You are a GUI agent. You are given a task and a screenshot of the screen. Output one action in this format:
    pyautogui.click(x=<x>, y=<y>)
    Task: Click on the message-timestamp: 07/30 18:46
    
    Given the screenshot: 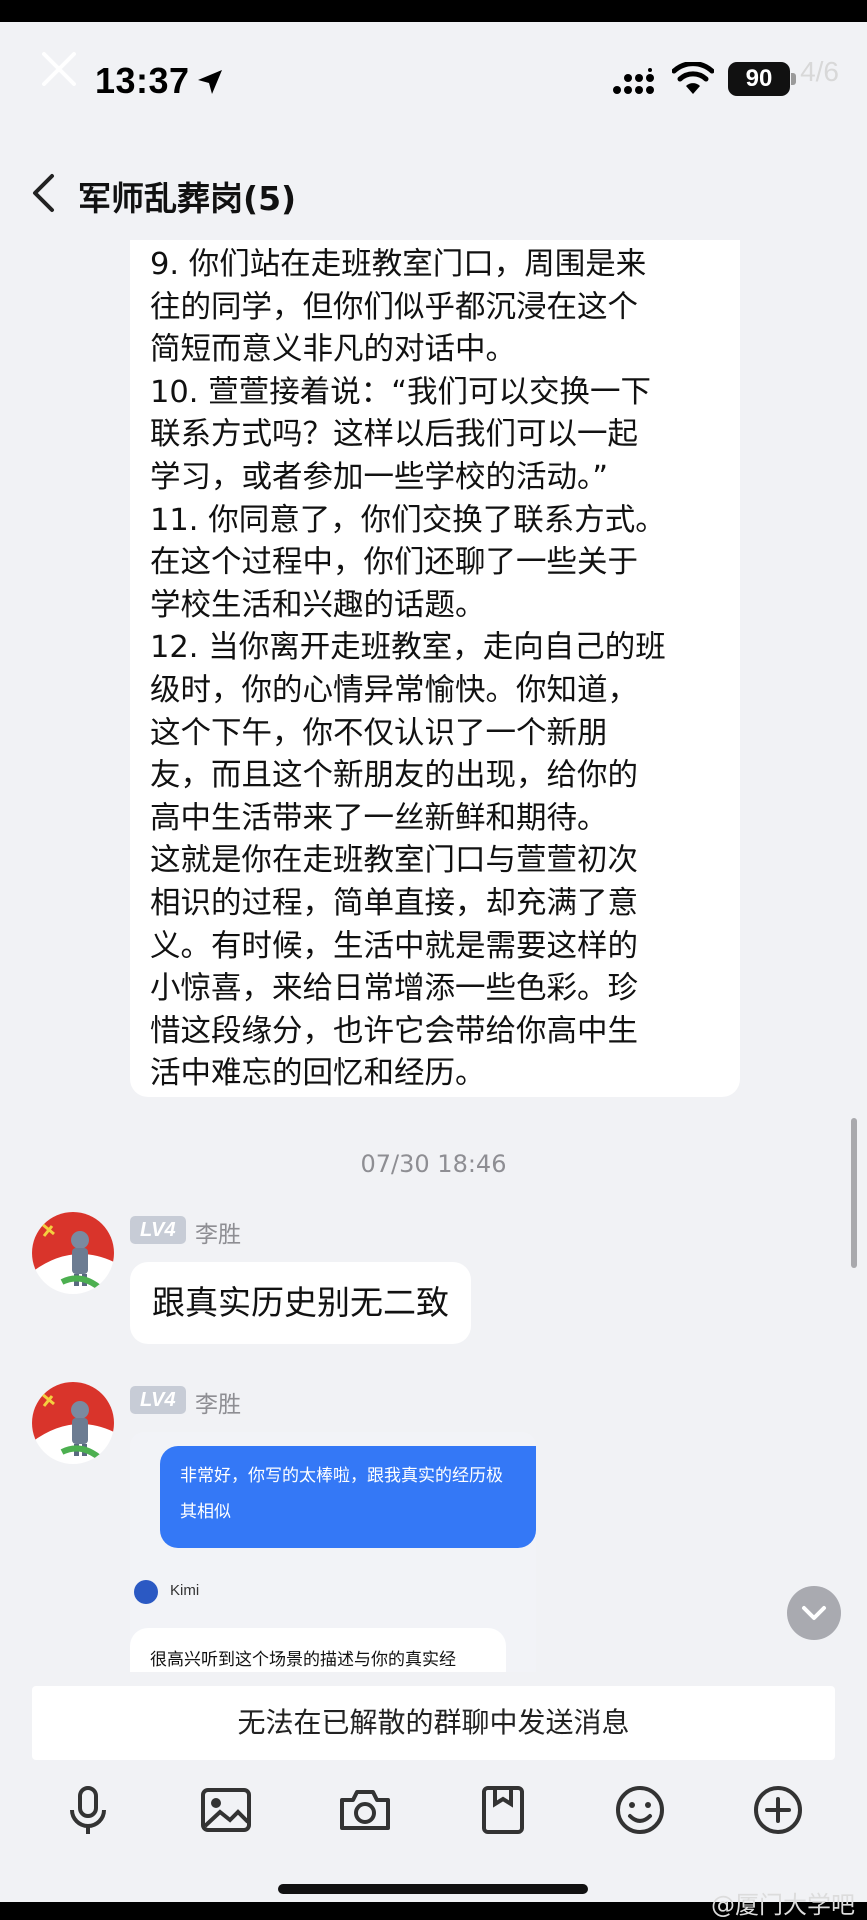 What is the action you would take?
    pyautogui.click(x=433, y=1164)
    